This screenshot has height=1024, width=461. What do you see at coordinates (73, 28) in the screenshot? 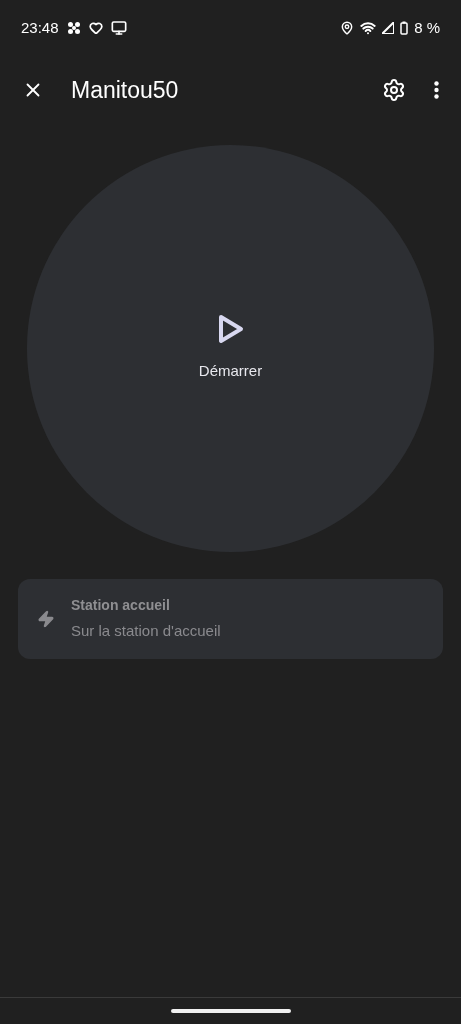
I see `fan-icon` at bounding box center [73, 28].